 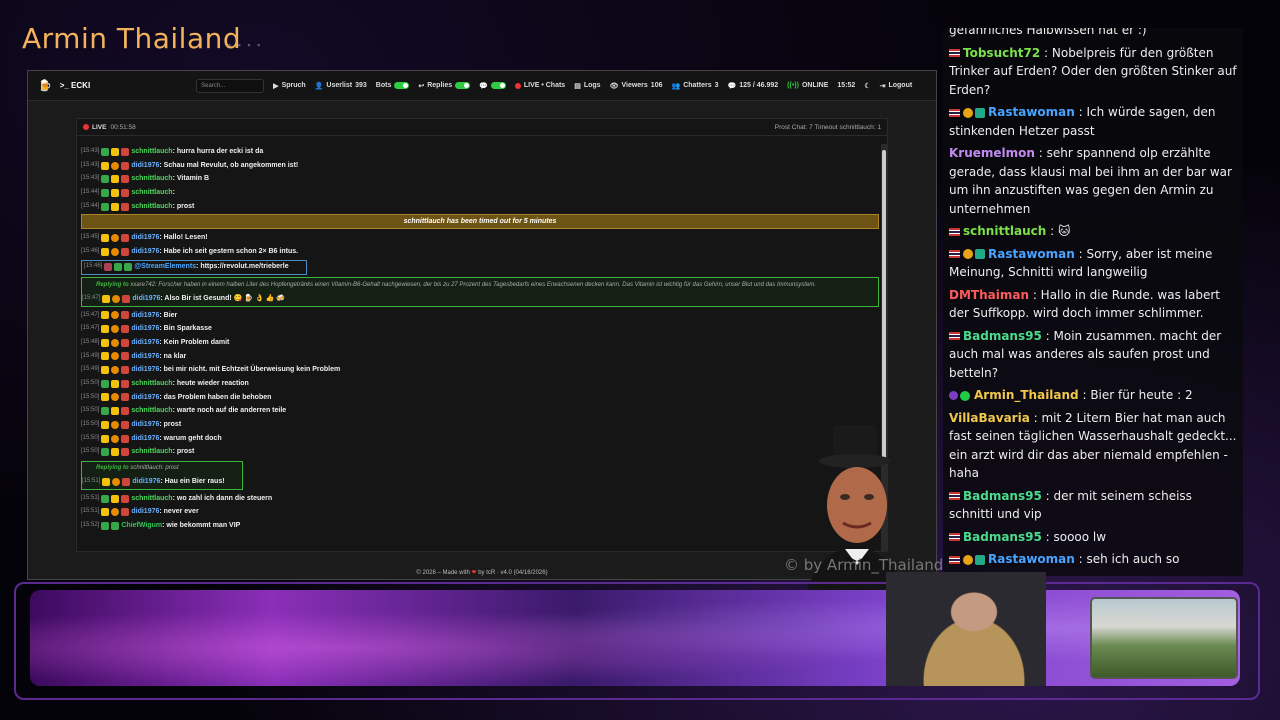 What do you see at coordinates (480, 193) in the screenshot?
I see `chat-message: [15:44] schnittlauch:` at bounding box center [480, 193].